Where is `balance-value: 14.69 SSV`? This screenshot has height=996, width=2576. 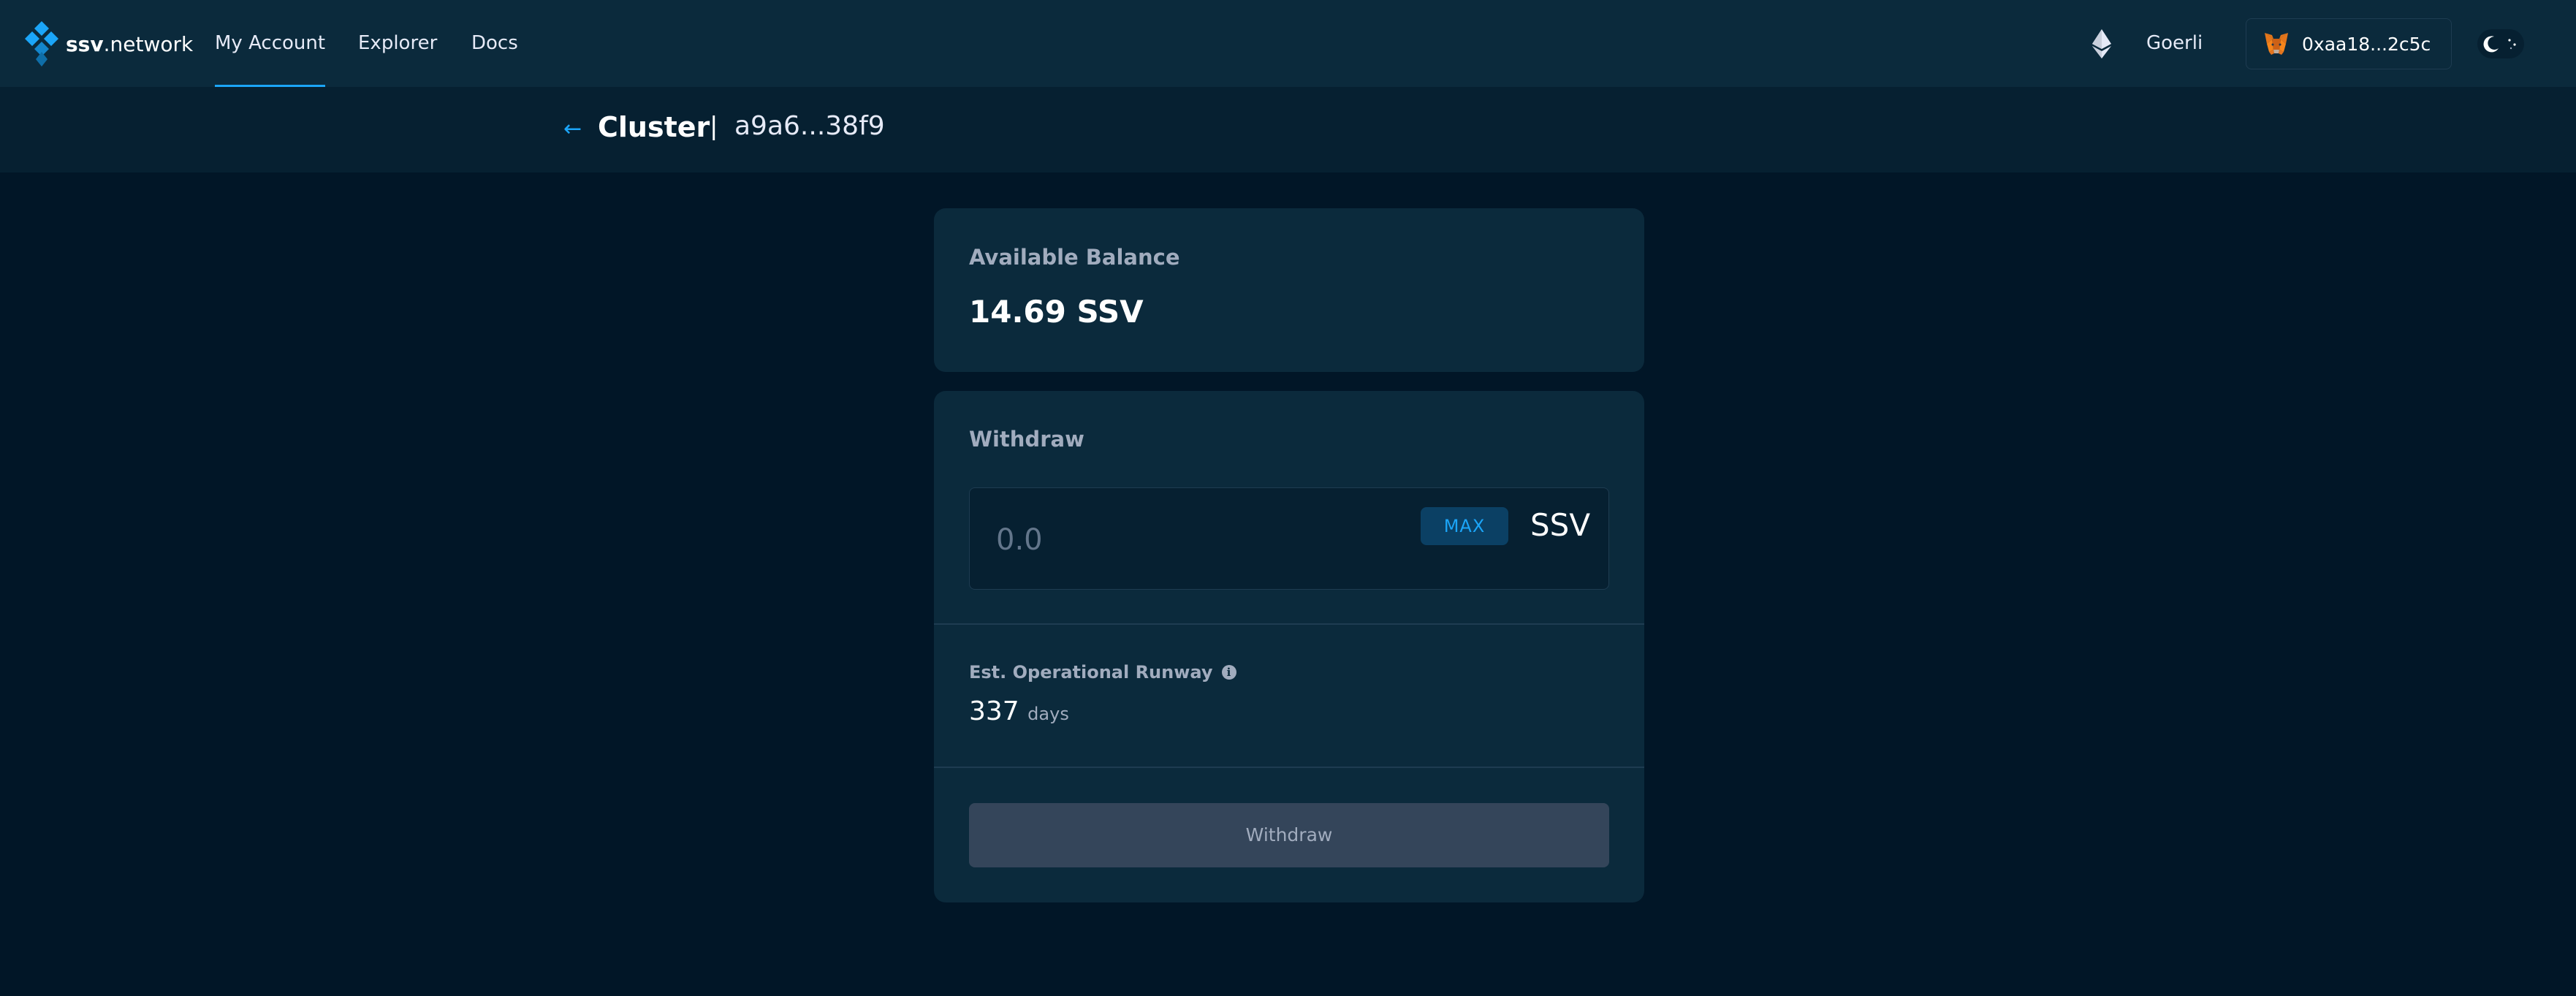
balance-value: 14.69 SSV is located at coordinates (1056, 312).